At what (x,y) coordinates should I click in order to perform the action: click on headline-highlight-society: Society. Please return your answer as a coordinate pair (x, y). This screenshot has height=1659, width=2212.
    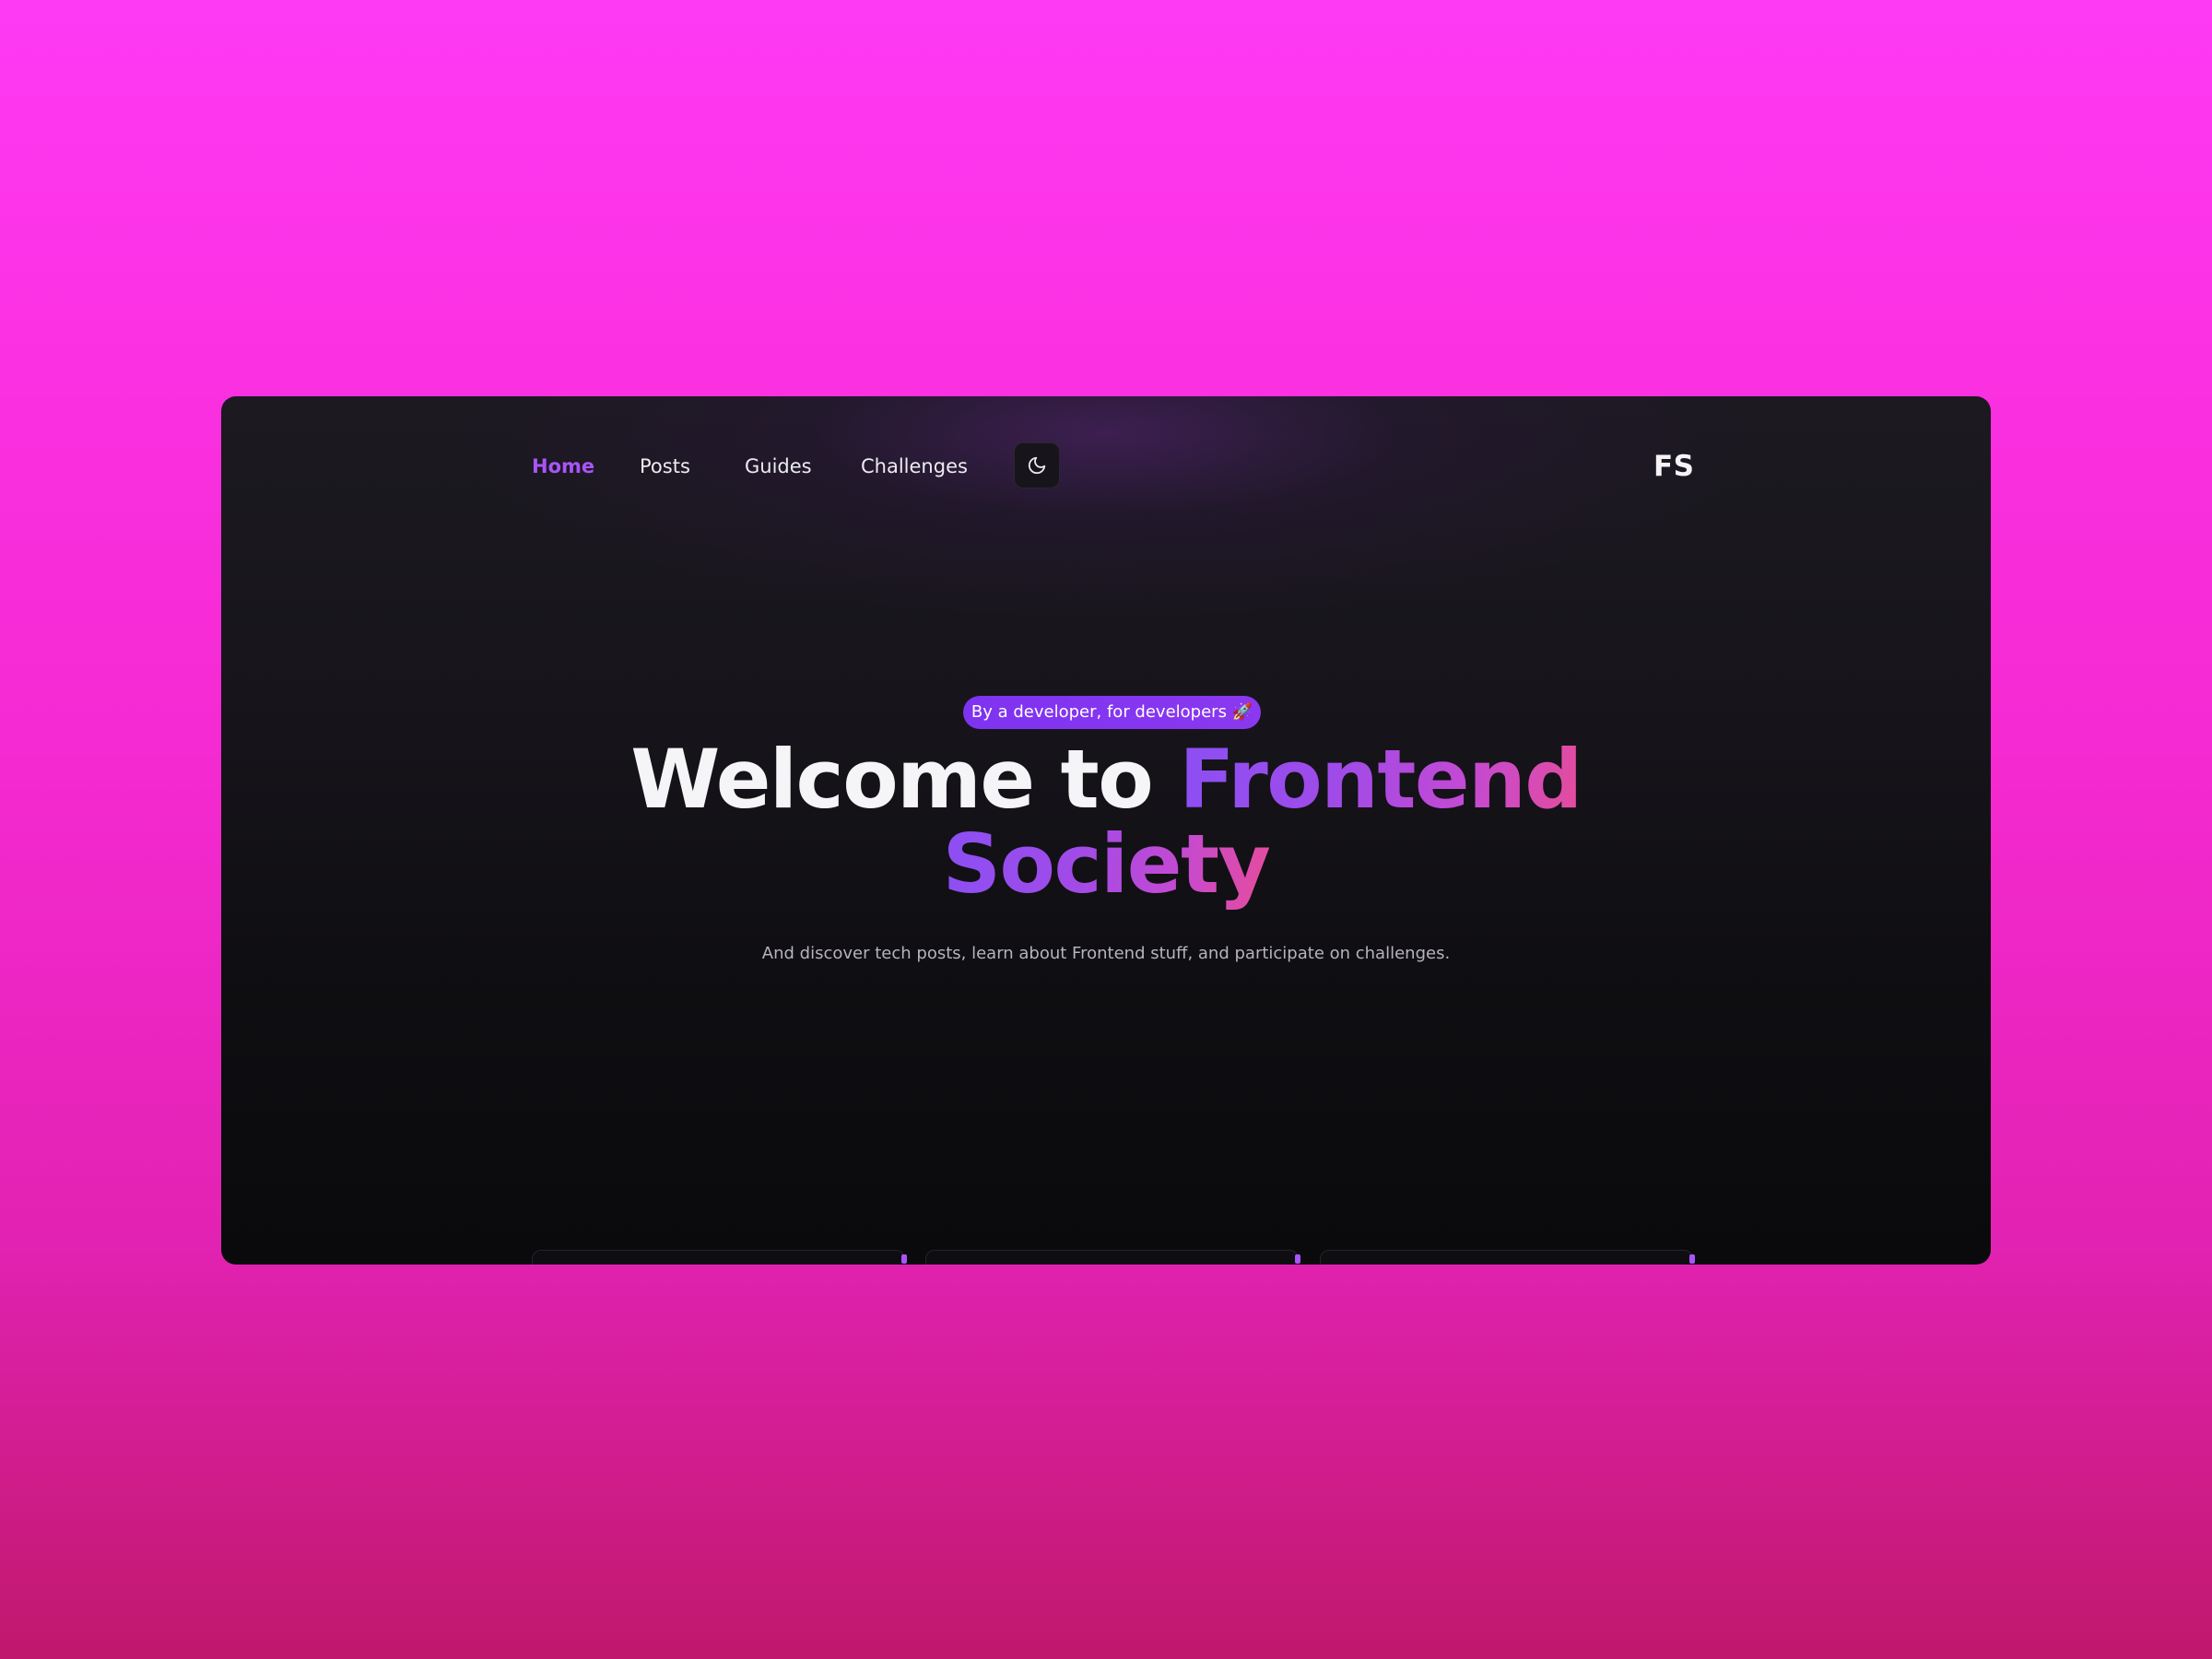
    Looking at the image, I should click on (1106, 864).